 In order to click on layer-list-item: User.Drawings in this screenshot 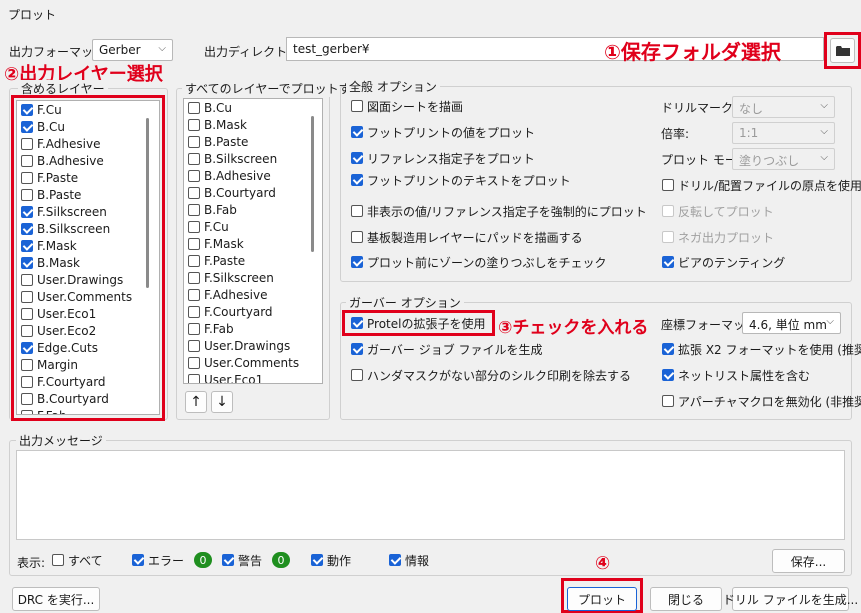, I will do `click(88, 279)`.